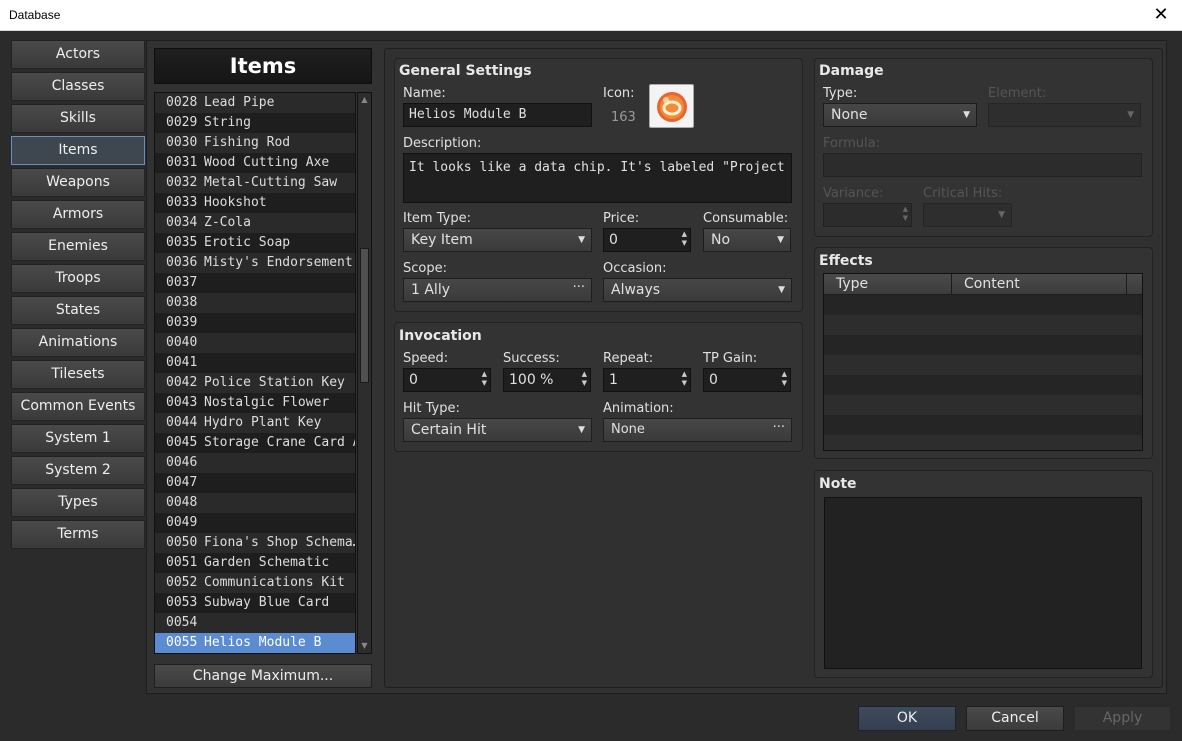 The image size is (1182, 741). Describe the element at coordinates (255, 603) in the screenshot. I see `list-item: 0053 Subway Blue Card` at that location.